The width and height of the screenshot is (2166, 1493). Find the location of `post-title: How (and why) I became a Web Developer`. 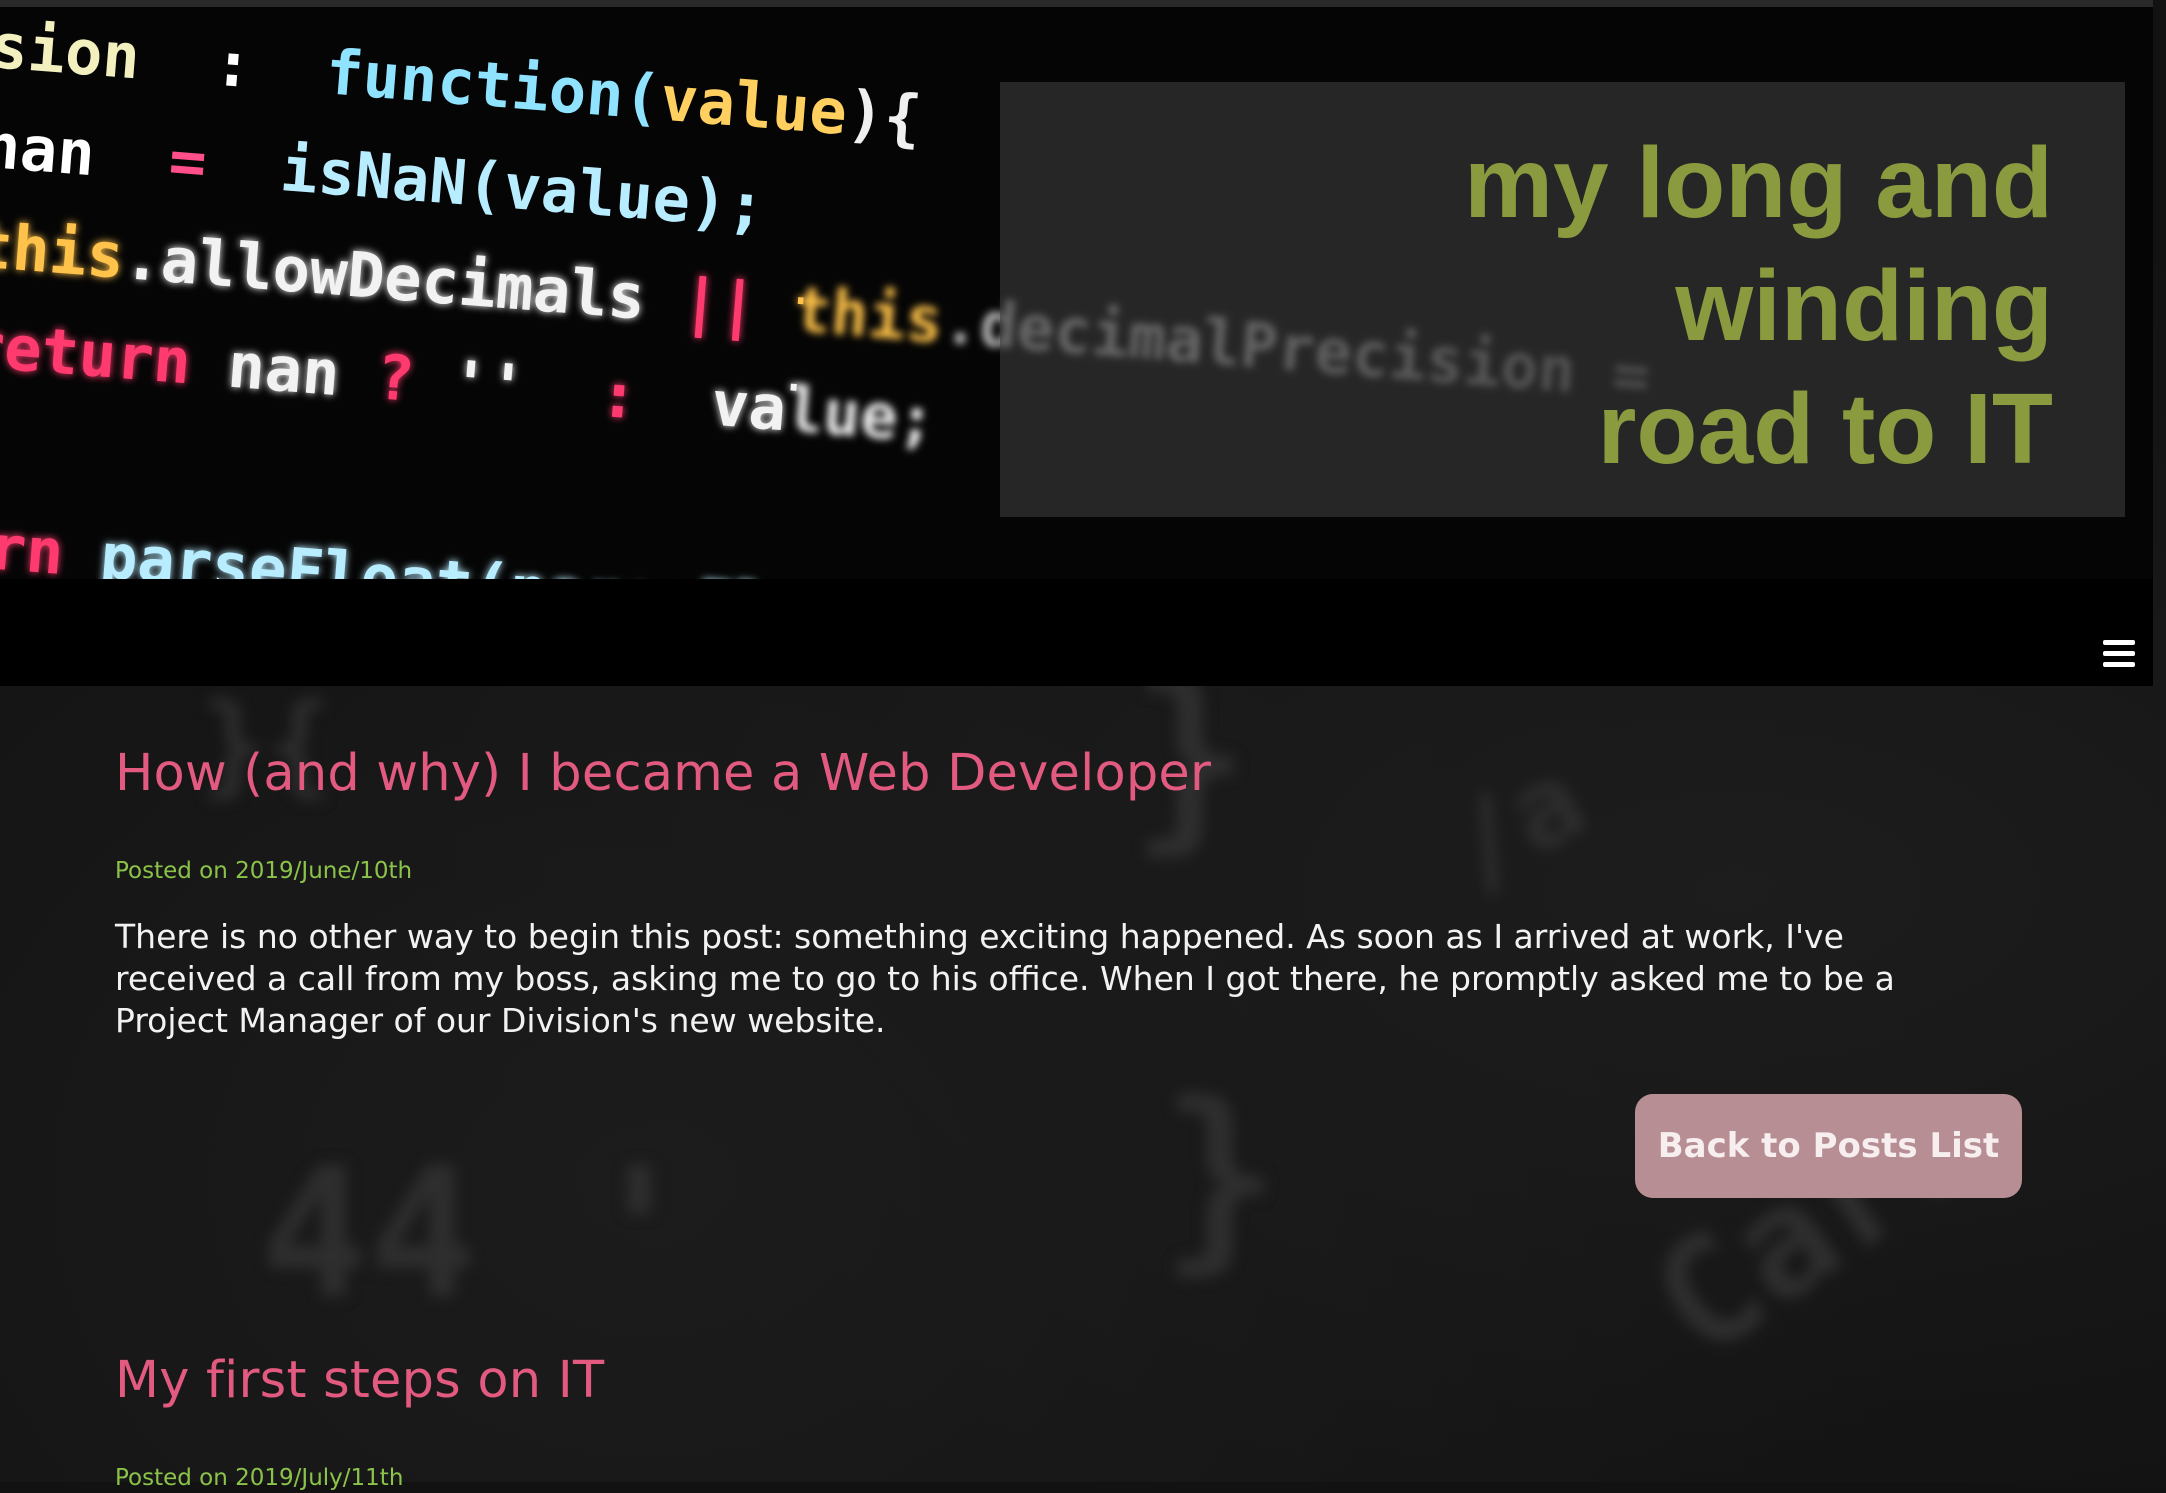

post-title: How (and why) I became a Web Developer is located at coordinates (663, 774).